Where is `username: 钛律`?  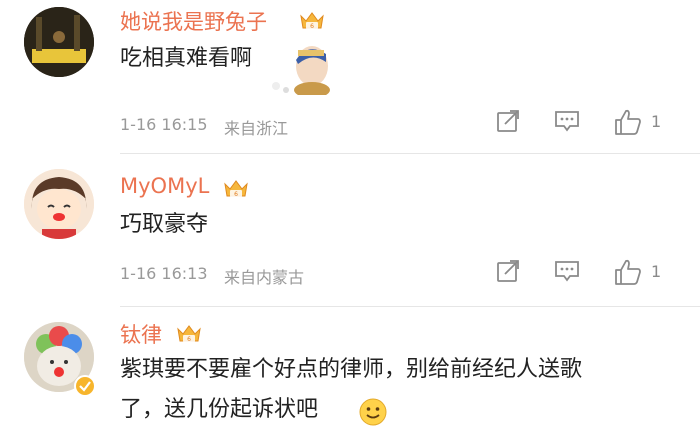 username: 钛律 is located at coordinates (141, 334).